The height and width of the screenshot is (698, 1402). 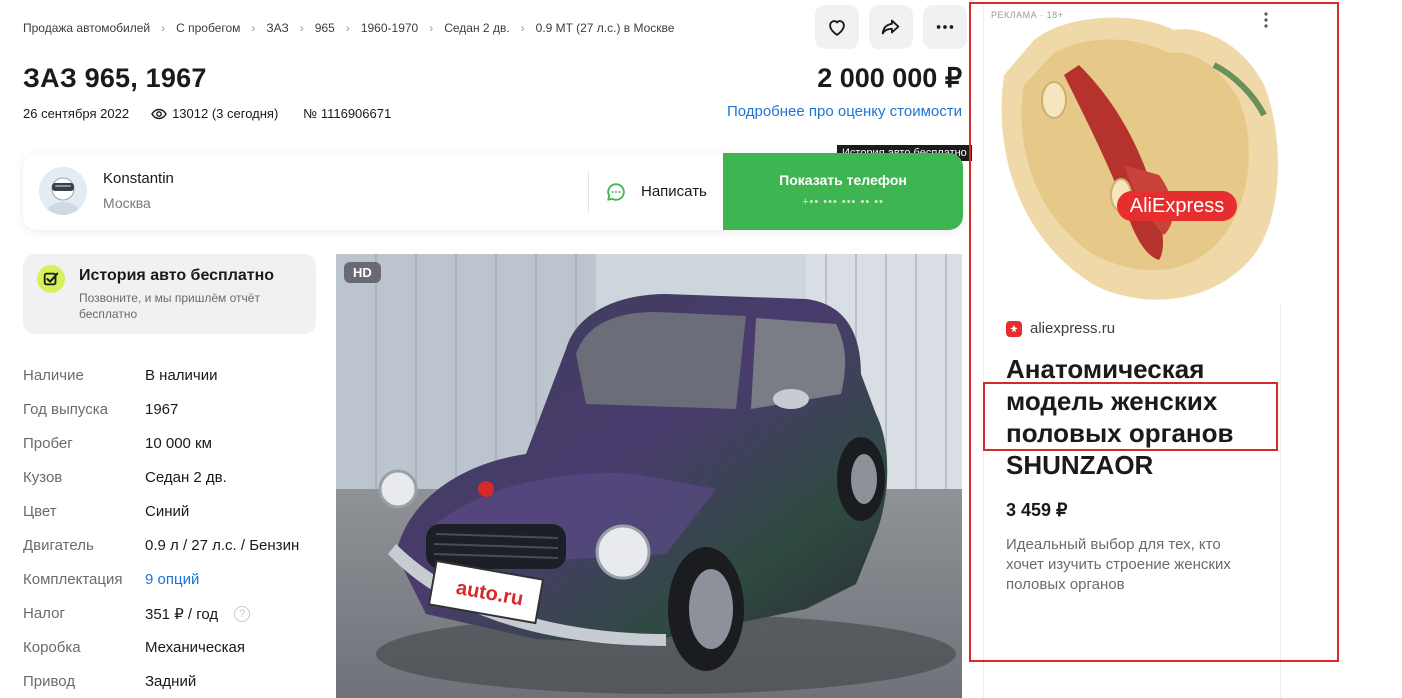 What do you see at coordinates (843, 202) in the screenshot?
I see `phone-masked: +•• ••• ••• •• ••` at bounding box center [843, 202].